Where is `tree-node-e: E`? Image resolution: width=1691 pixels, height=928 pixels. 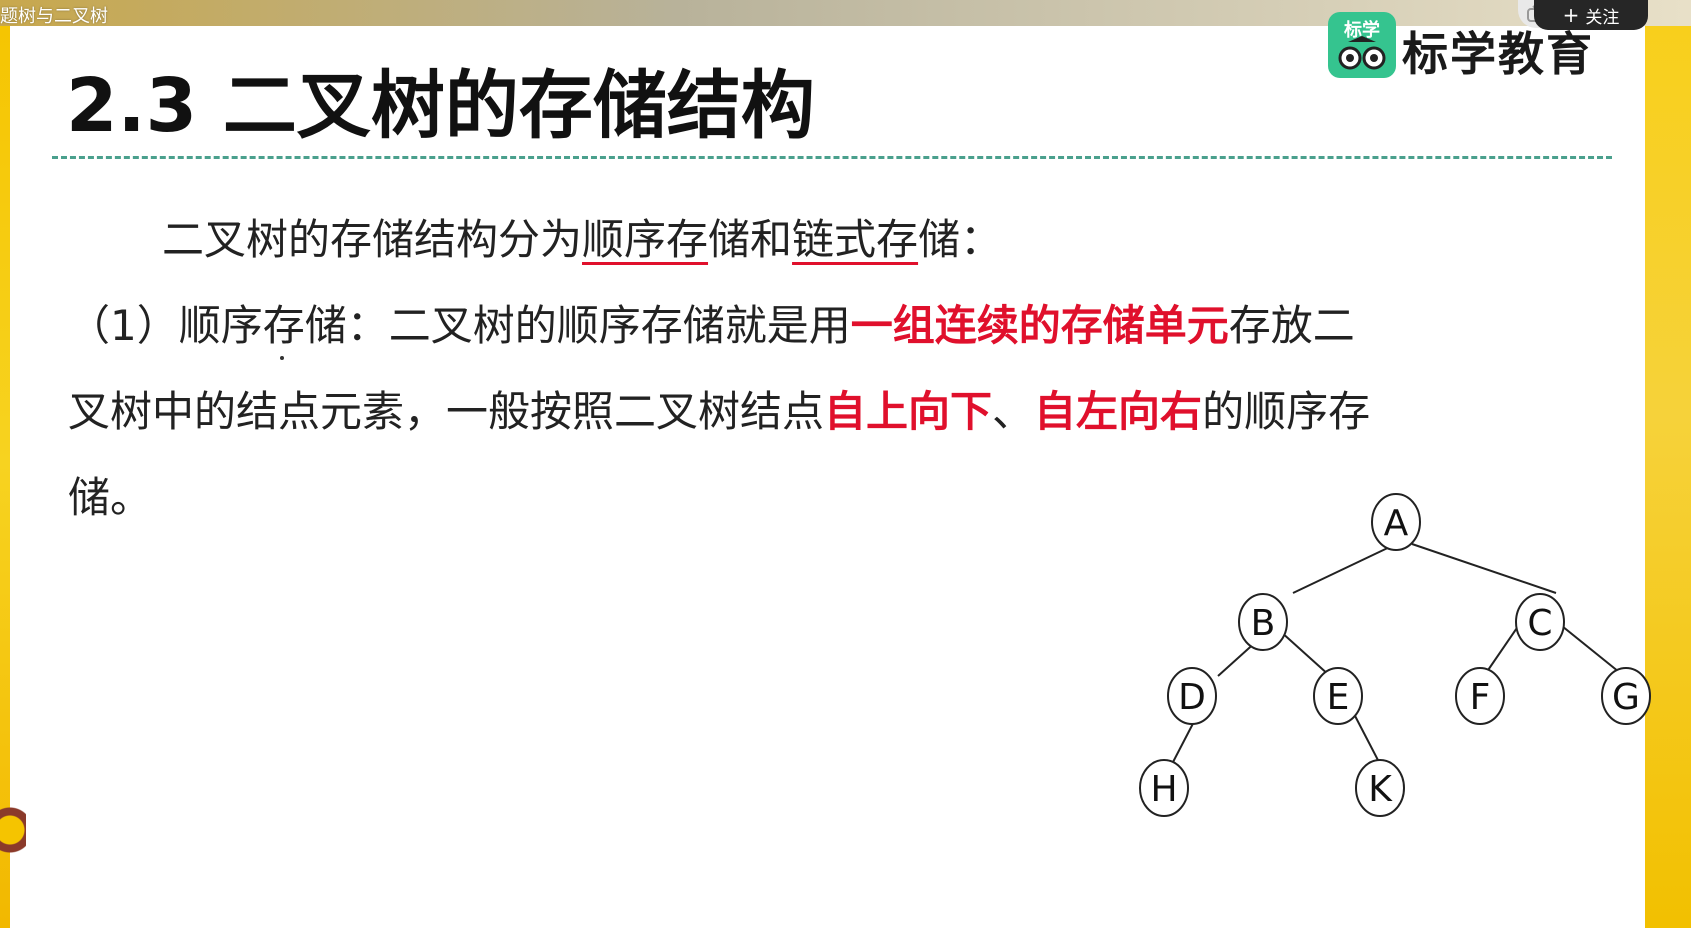
tree-node-e: E is located at coordinates (1338, 696).